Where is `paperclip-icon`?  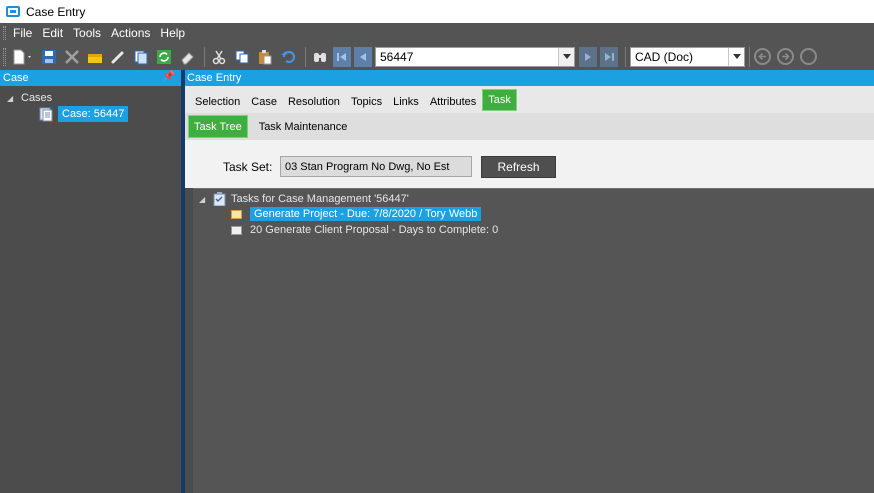
paperclip-icon is located at coordinates (117, 57).